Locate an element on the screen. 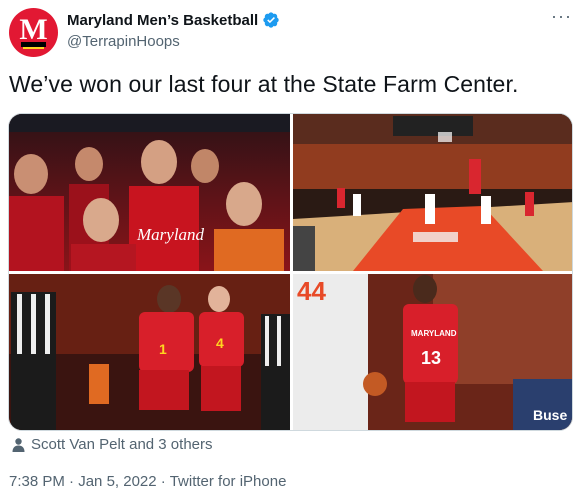 This screenshot has width=588, height=499. photo-player-13: Buse 44 MARYLAND 13 is located at coordinates (432, 352).